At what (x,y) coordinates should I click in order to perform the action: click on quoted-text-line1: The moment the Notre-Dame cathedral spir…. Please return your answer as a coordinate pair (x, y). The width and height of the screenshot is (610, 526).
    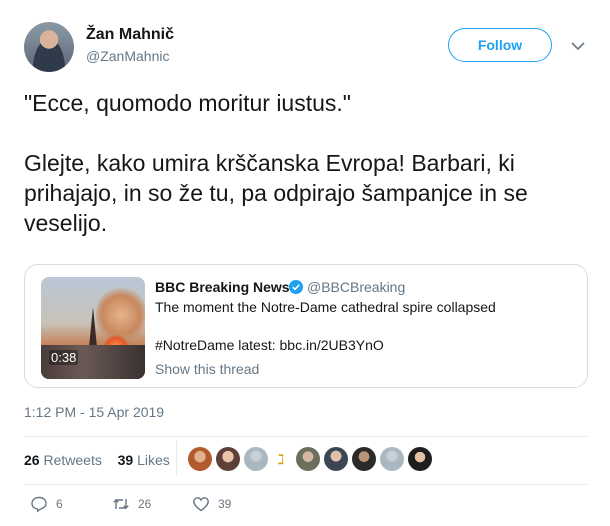
    Looking at the image, I should click on (325, 307).